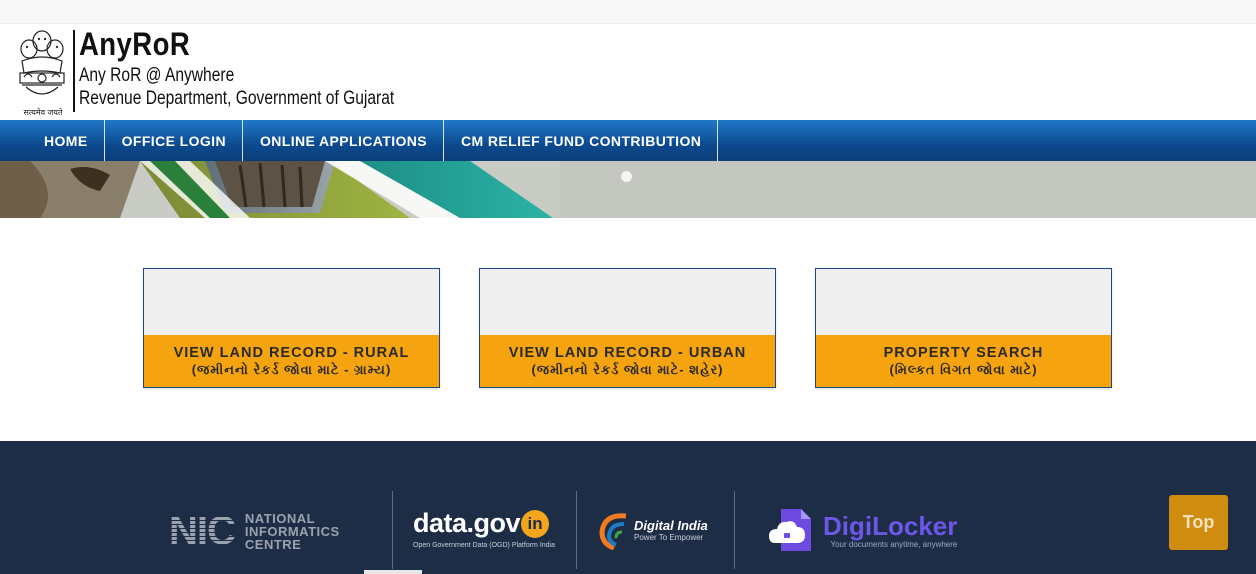  What do you see at coordinates (613, 531) in the screenshot?
I see `digital-india-swirl-icon` at bounding box center [613, 531].